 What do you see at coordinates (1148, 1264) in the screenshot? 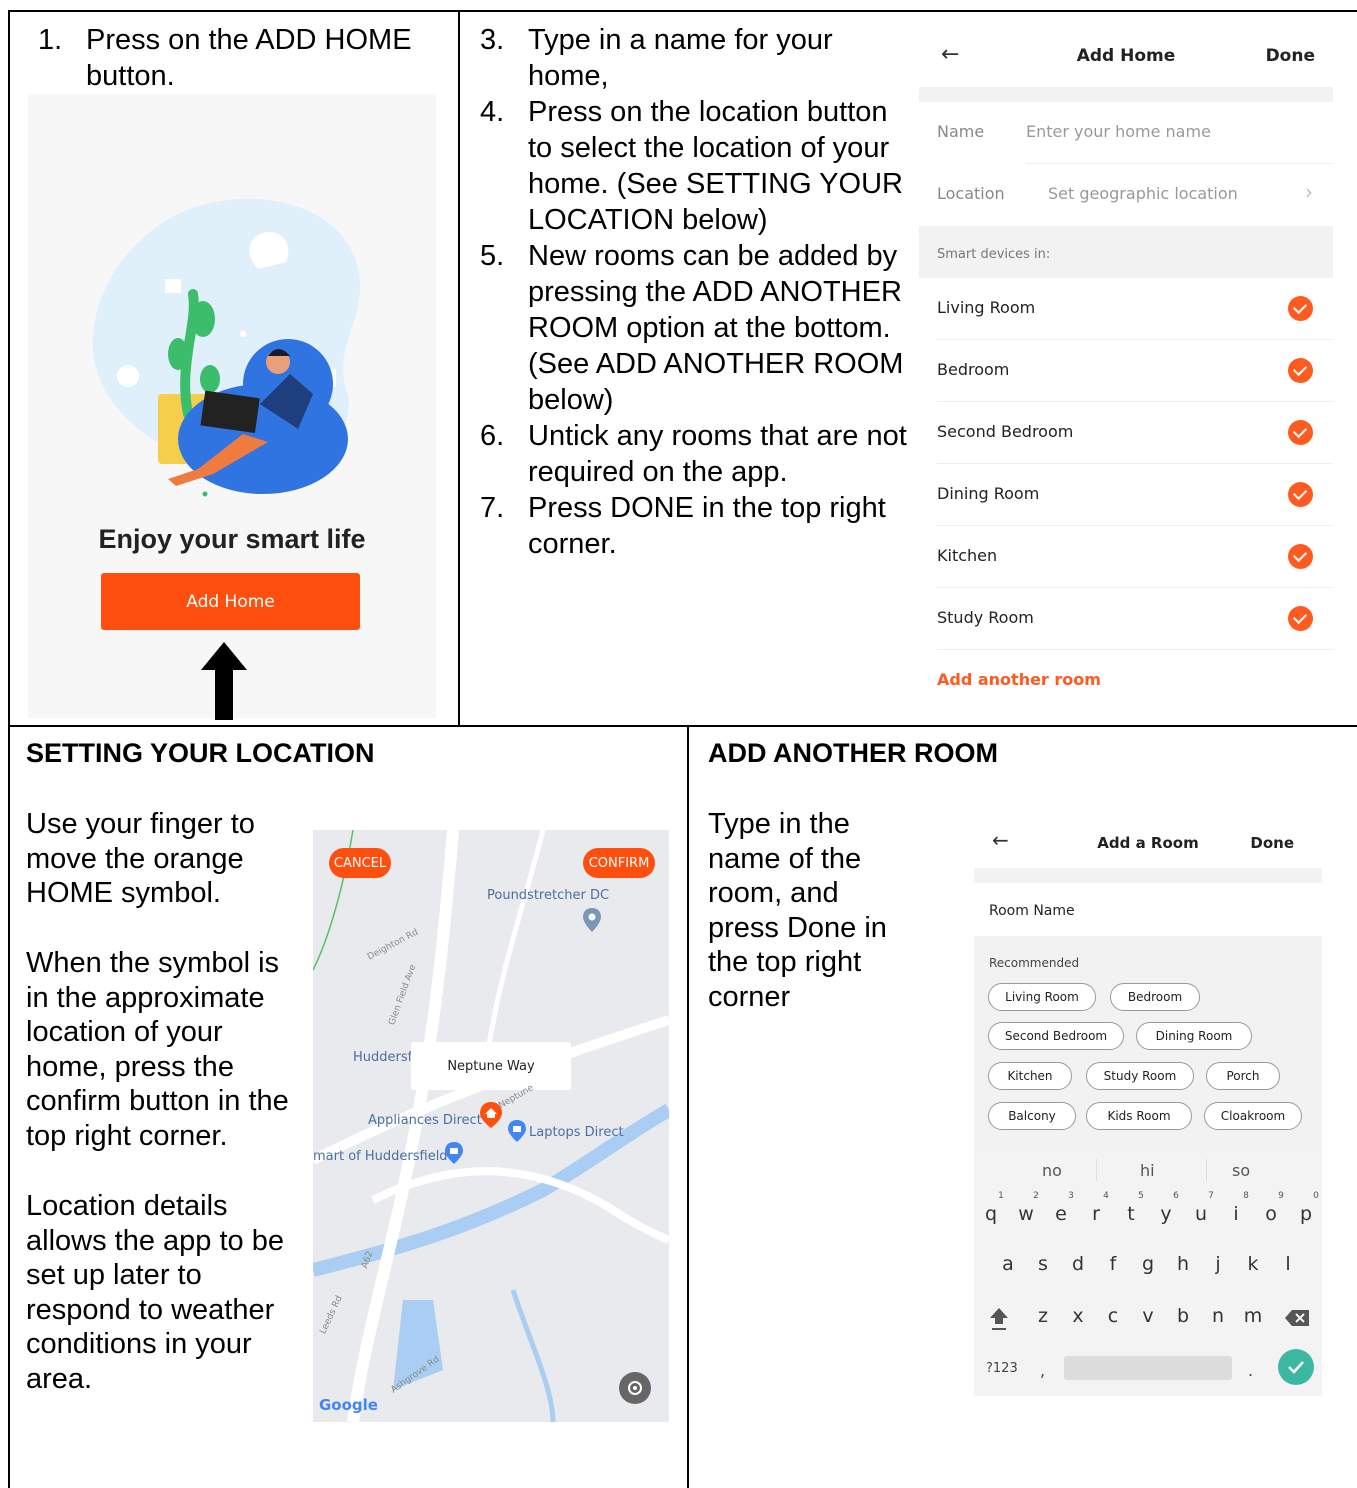
I see `key: g` at bounding box center [1148, 1264].